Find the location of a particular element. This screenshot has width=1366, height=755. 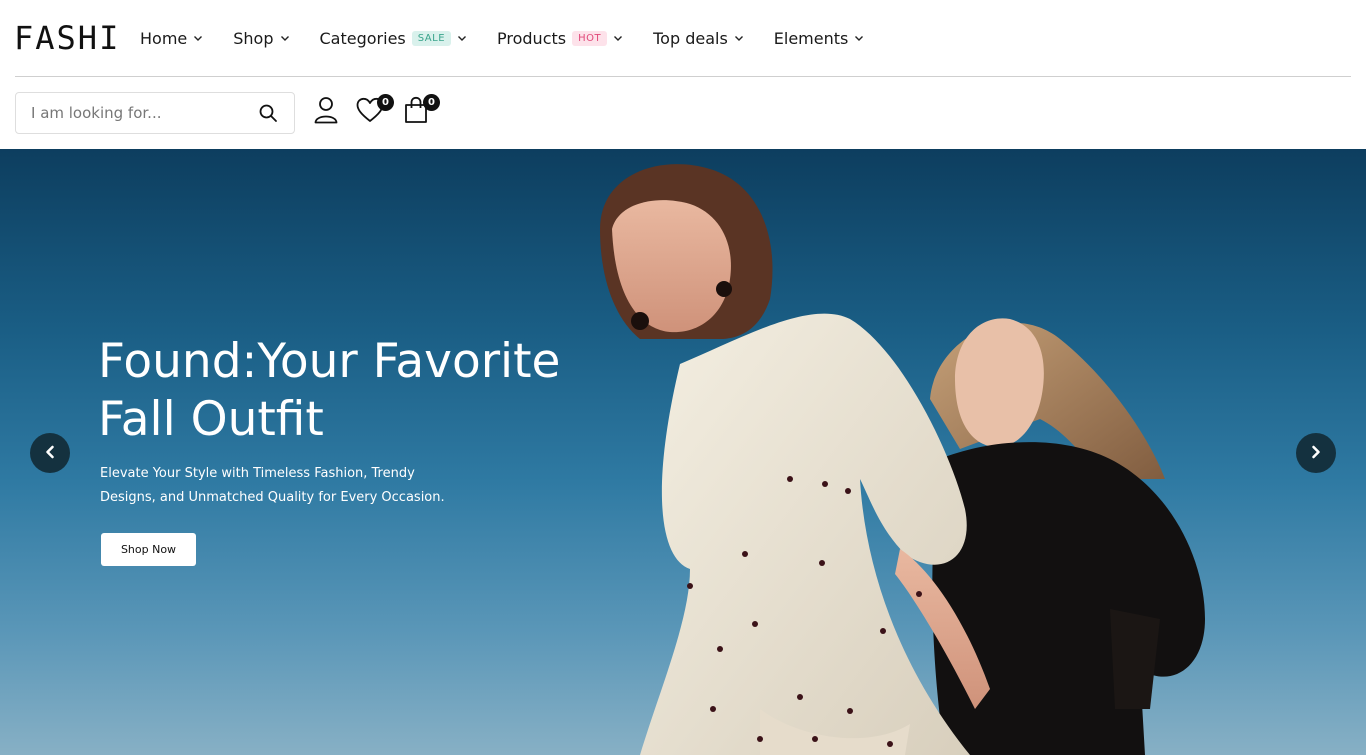

wishlist-count-badge: 0 is located at coordinates (385, 102).